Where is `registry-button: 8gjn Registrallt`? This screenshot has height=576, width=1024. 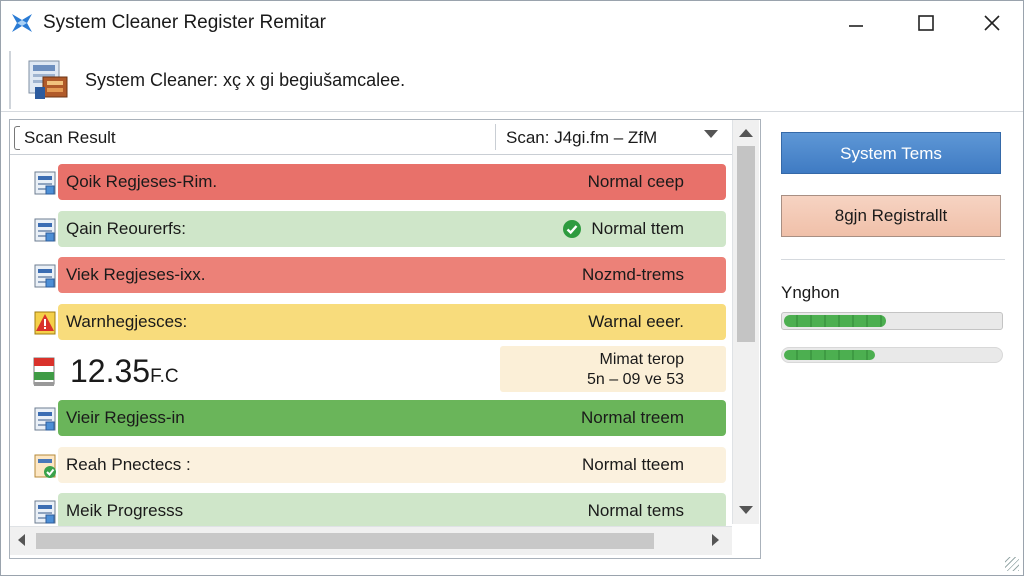
registry-button: 8gjn Registrallt is located at coordinates (891, 216).